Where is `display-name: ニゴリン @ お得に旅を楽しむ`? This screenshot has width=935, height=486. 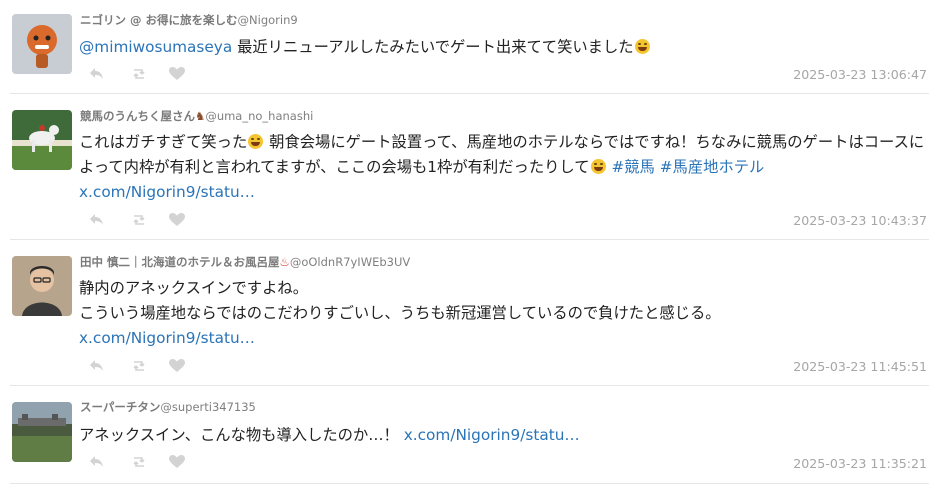 display-name: ニゴリン @ お得に旅を楽しむ is located at coordinates (159, 20).